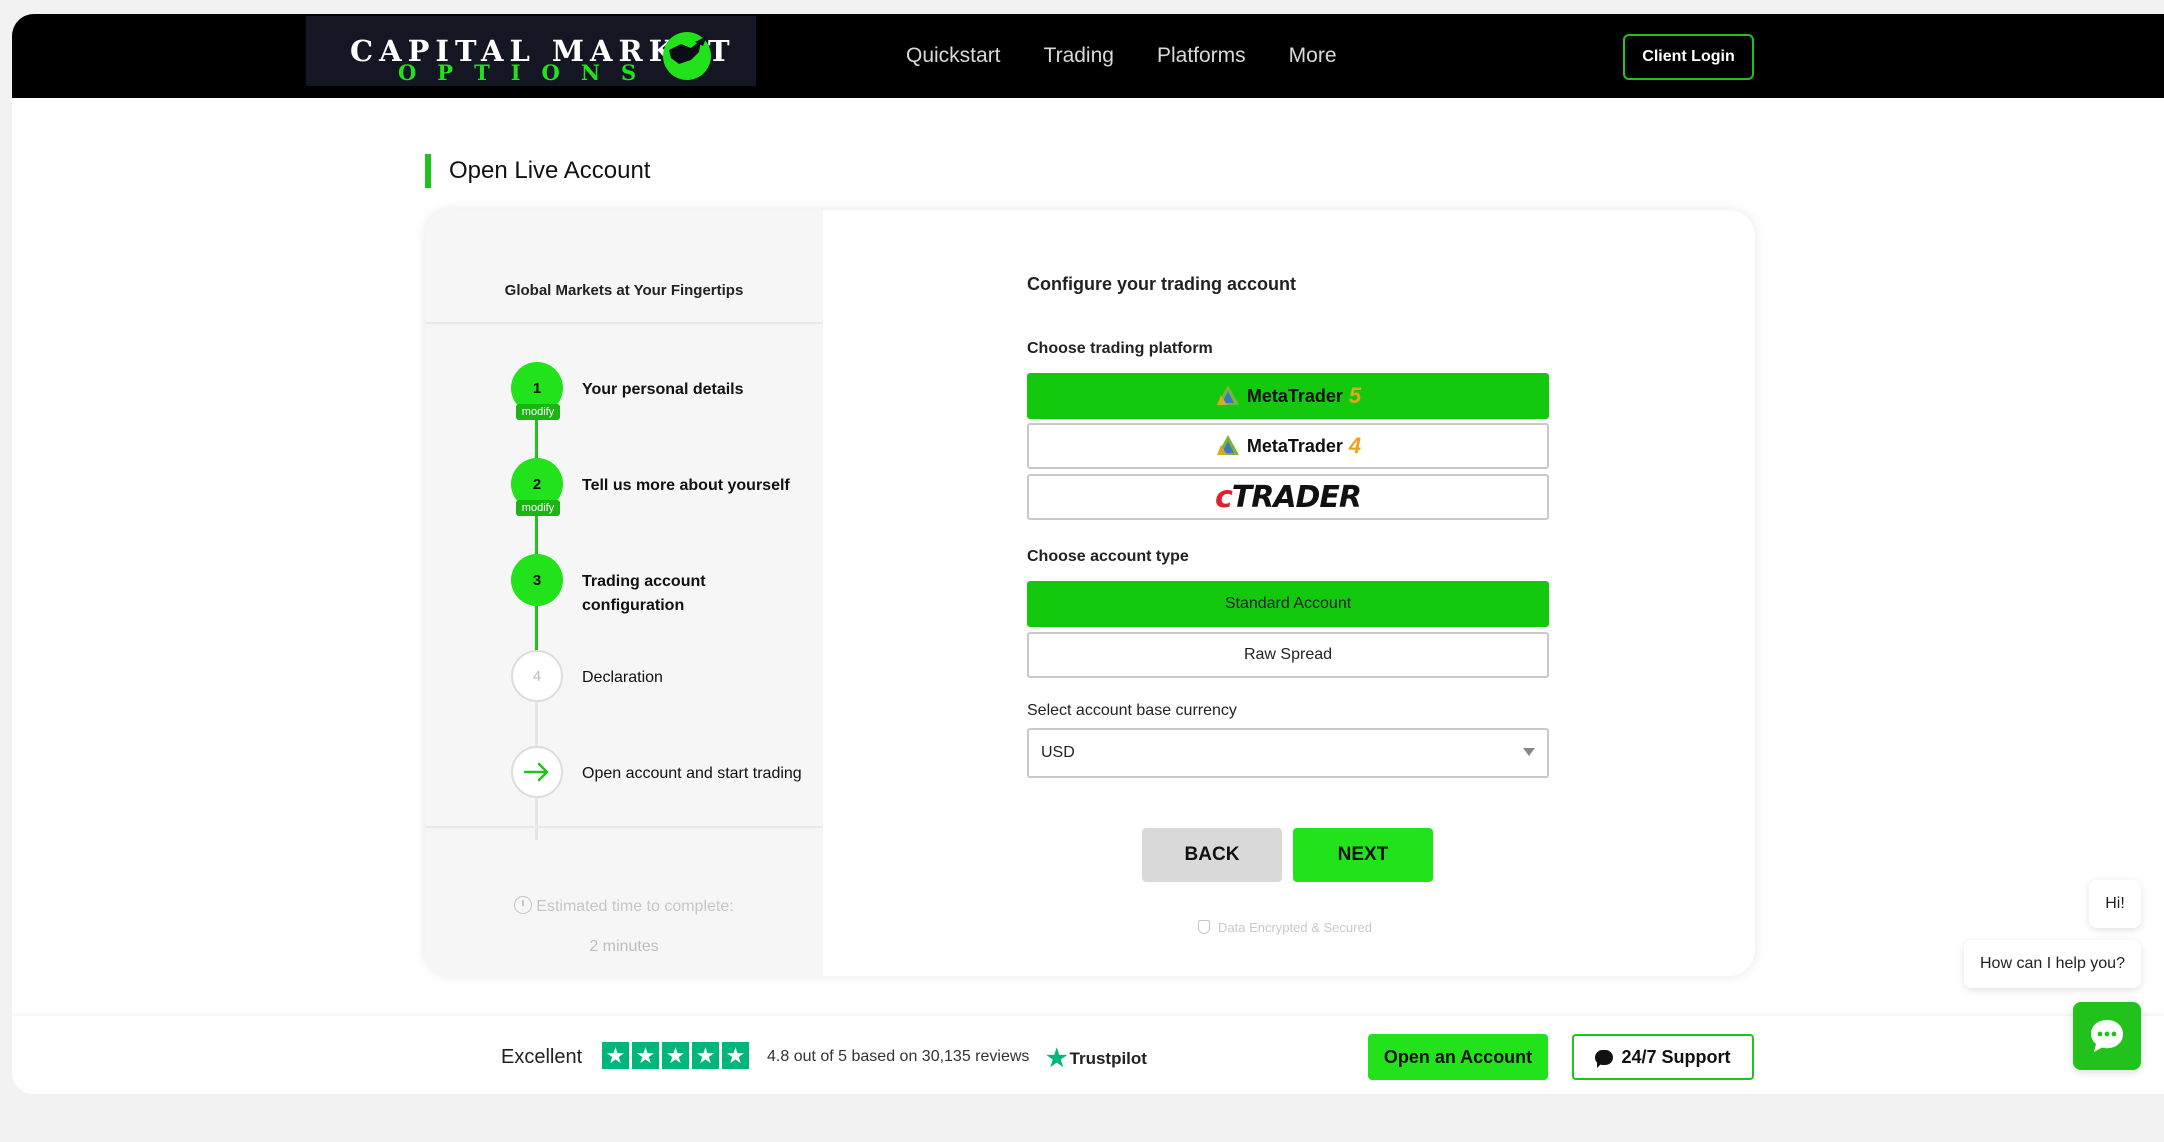  What do you see at coordinates (644, 593) in the screenshot?
I see `step-3-label: Trading account configuration` at bounding box center [644, 593].